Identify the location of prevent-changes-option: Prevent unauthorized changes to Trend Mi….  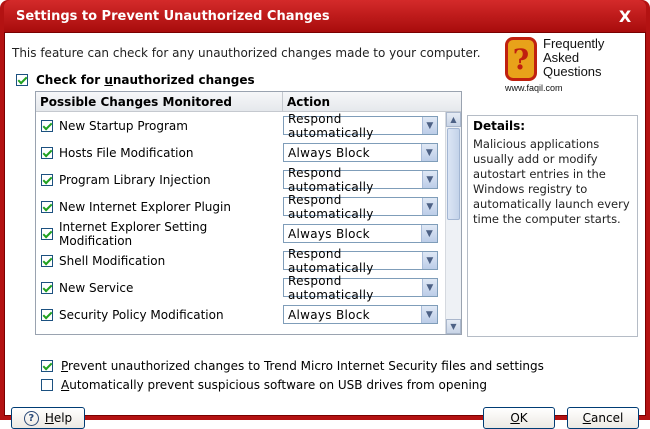
(292, 366).